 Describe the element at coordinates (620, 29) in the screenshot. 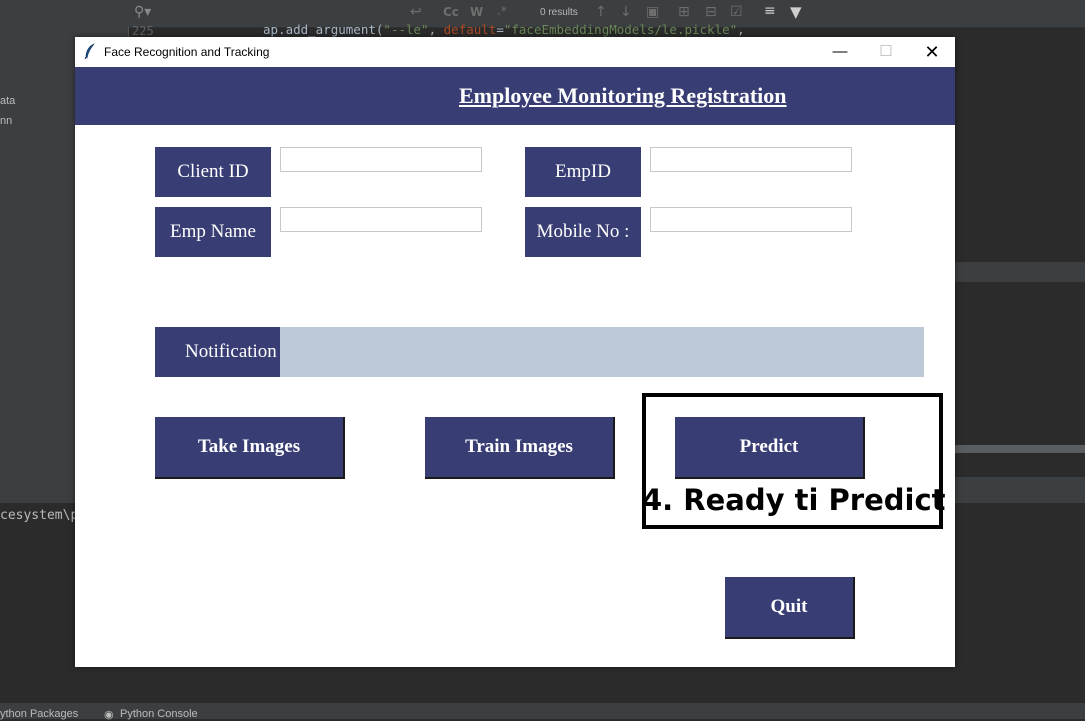

I see `code-string: "faceEmbeddingModels/le.pickle"` at that location.